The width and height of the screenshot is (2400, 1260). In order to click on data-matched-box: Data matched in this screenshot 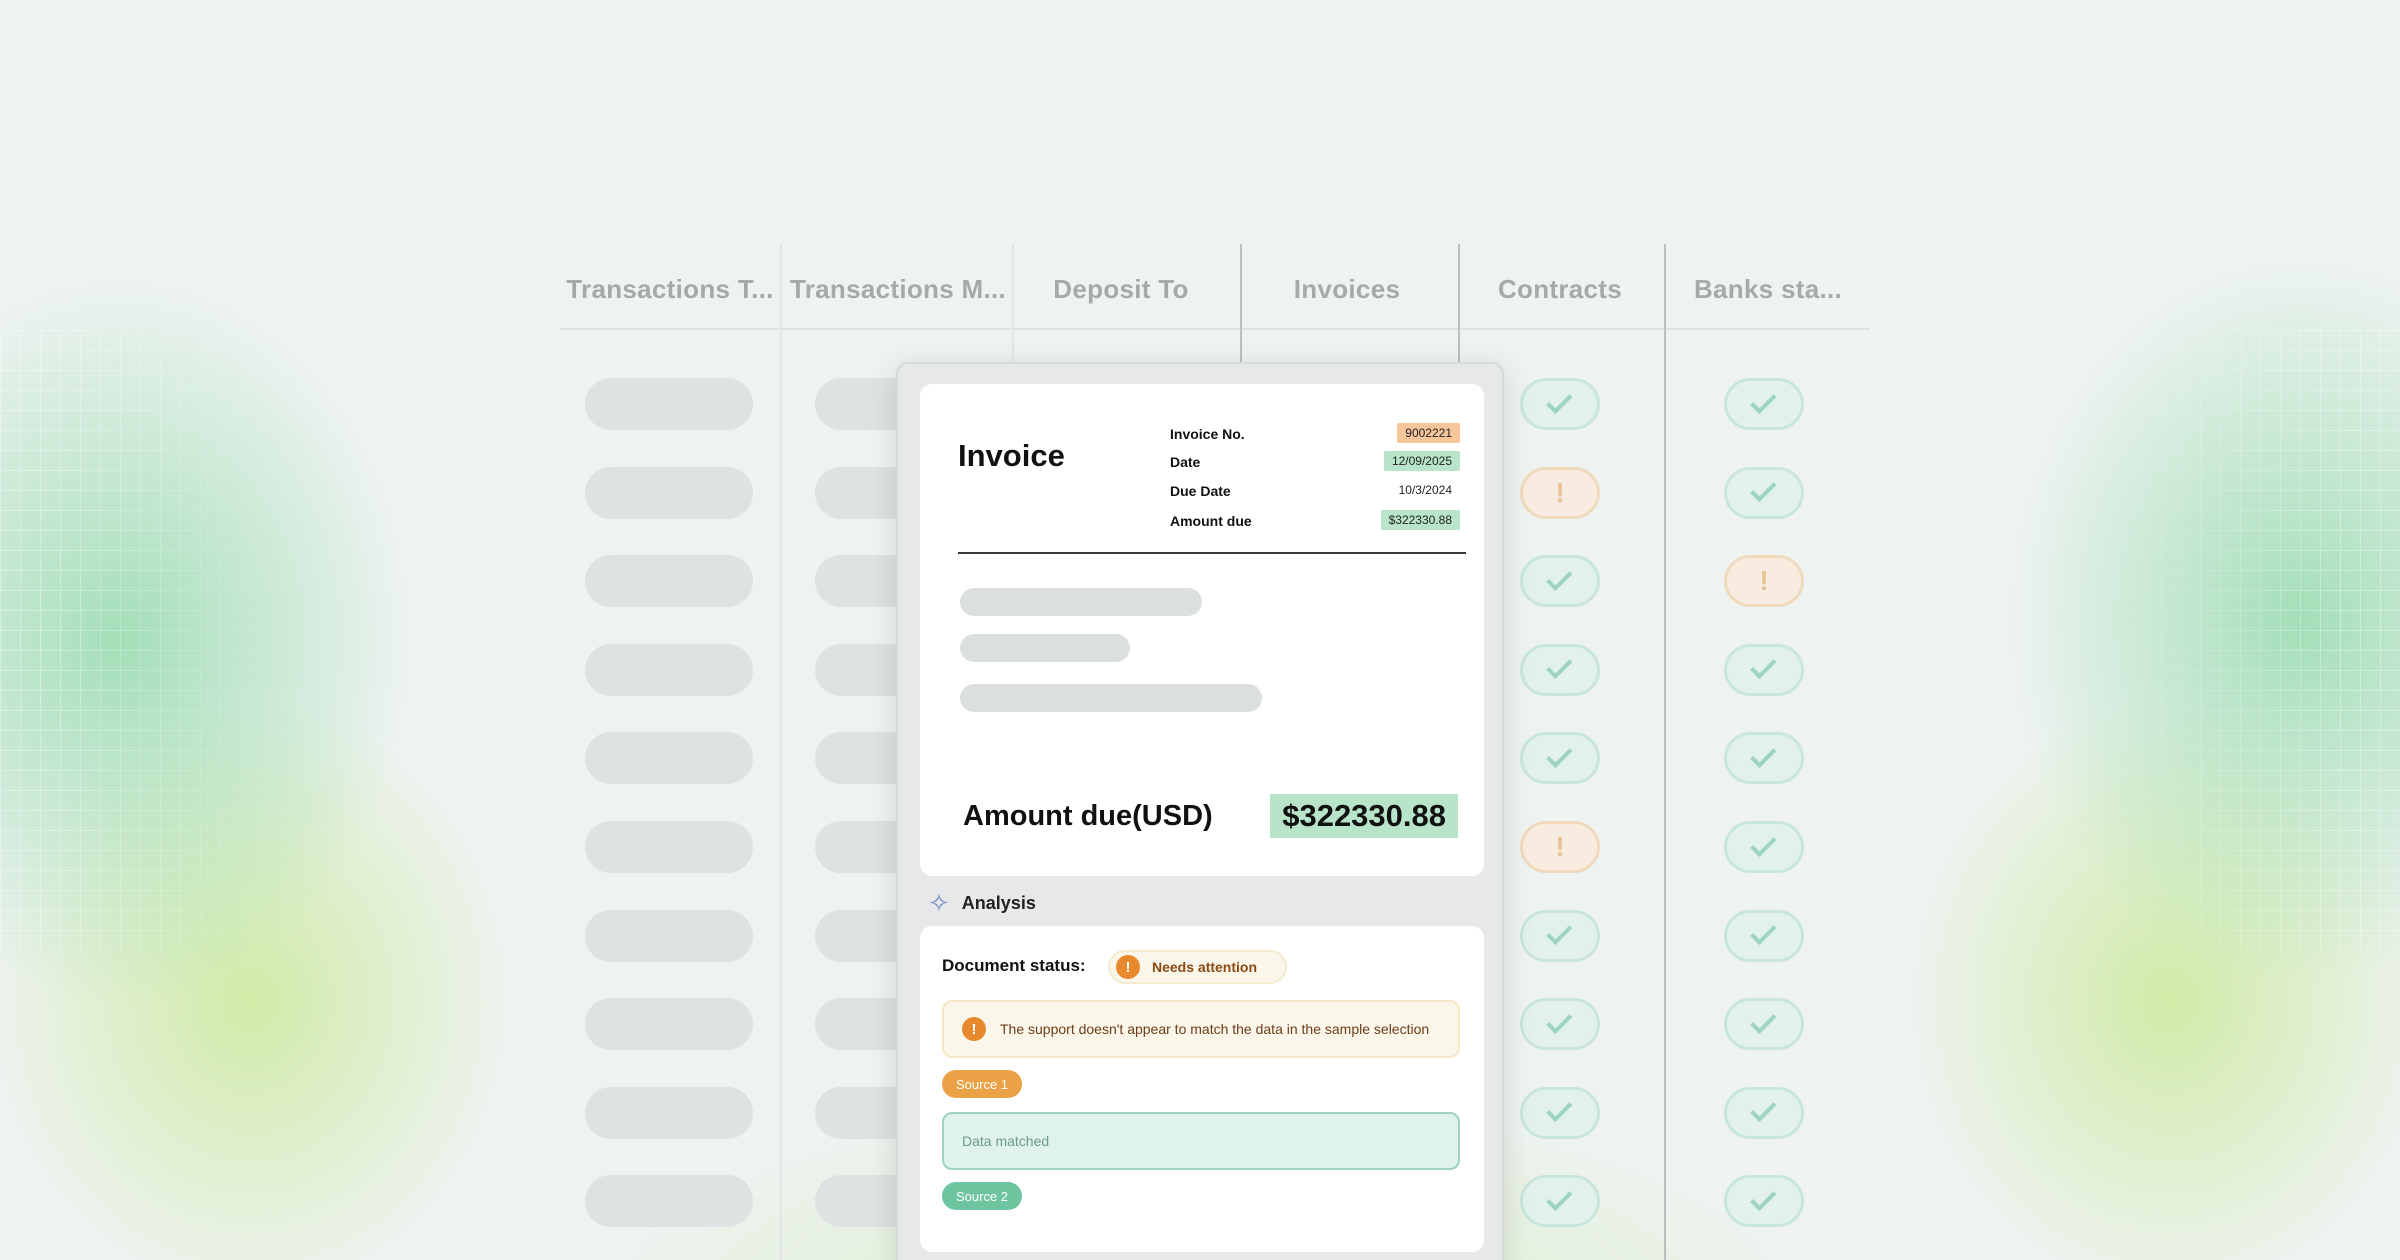, I will do `click(1201, 1141)`.